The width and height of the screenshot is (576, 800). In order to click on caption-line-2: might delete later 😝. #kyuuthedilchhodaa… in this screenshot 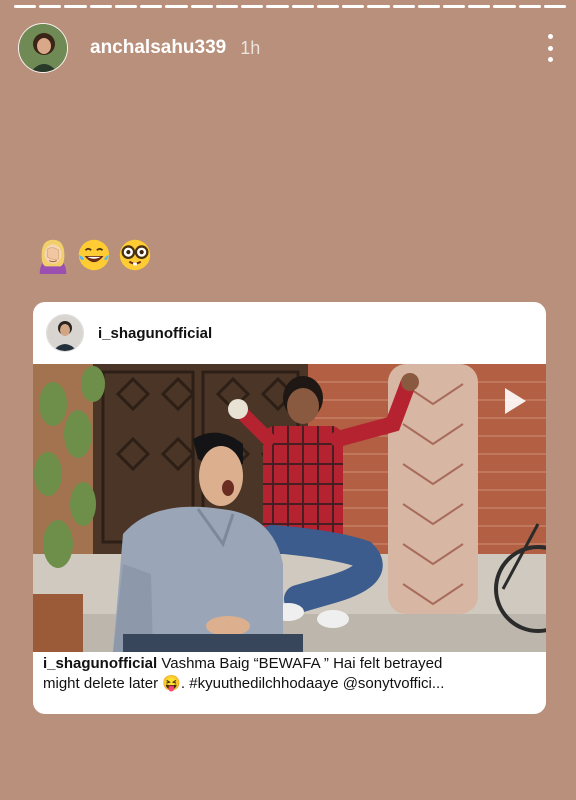, I will do `click(289, 684)`.